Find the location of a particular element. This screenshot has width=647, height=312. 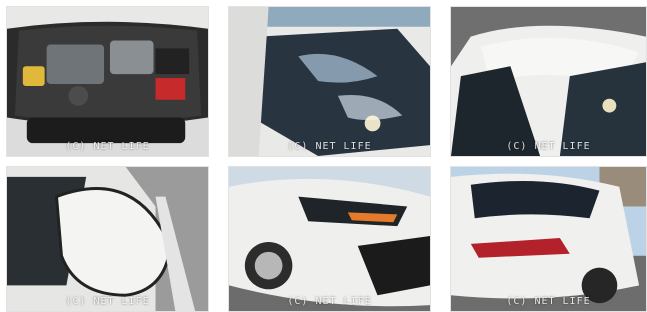

rear-image is located at coordinates (548, 239).